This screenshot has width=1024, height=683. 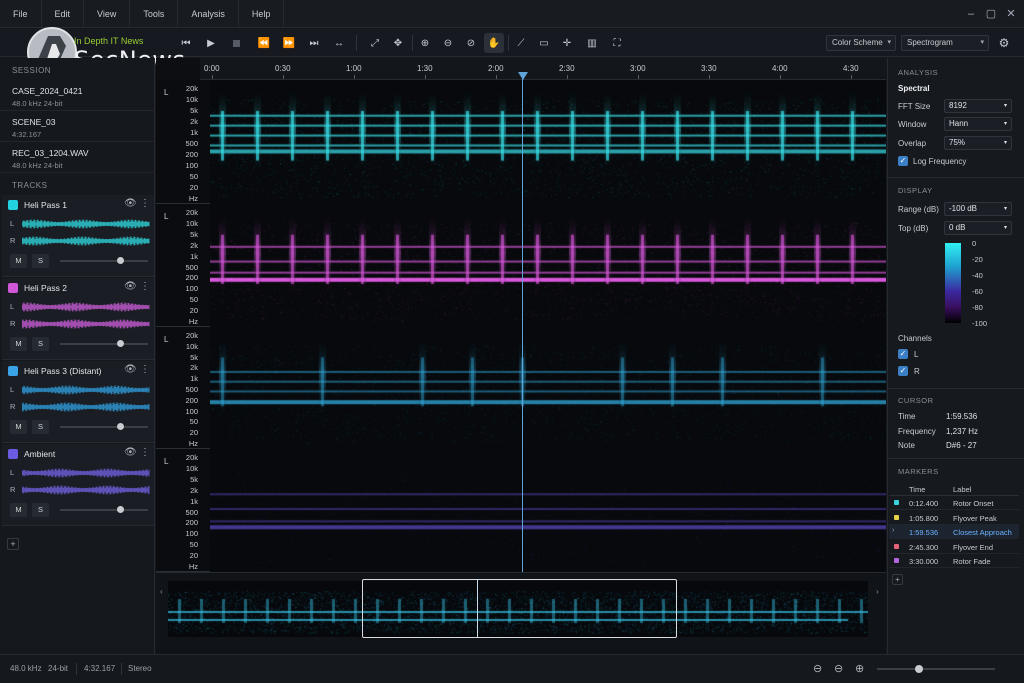 What do you see at coordinates (62, 371) in the screenshot?
I see `track-name: Heli Pass 3 (Distant)` at bounding box center [62, 371].